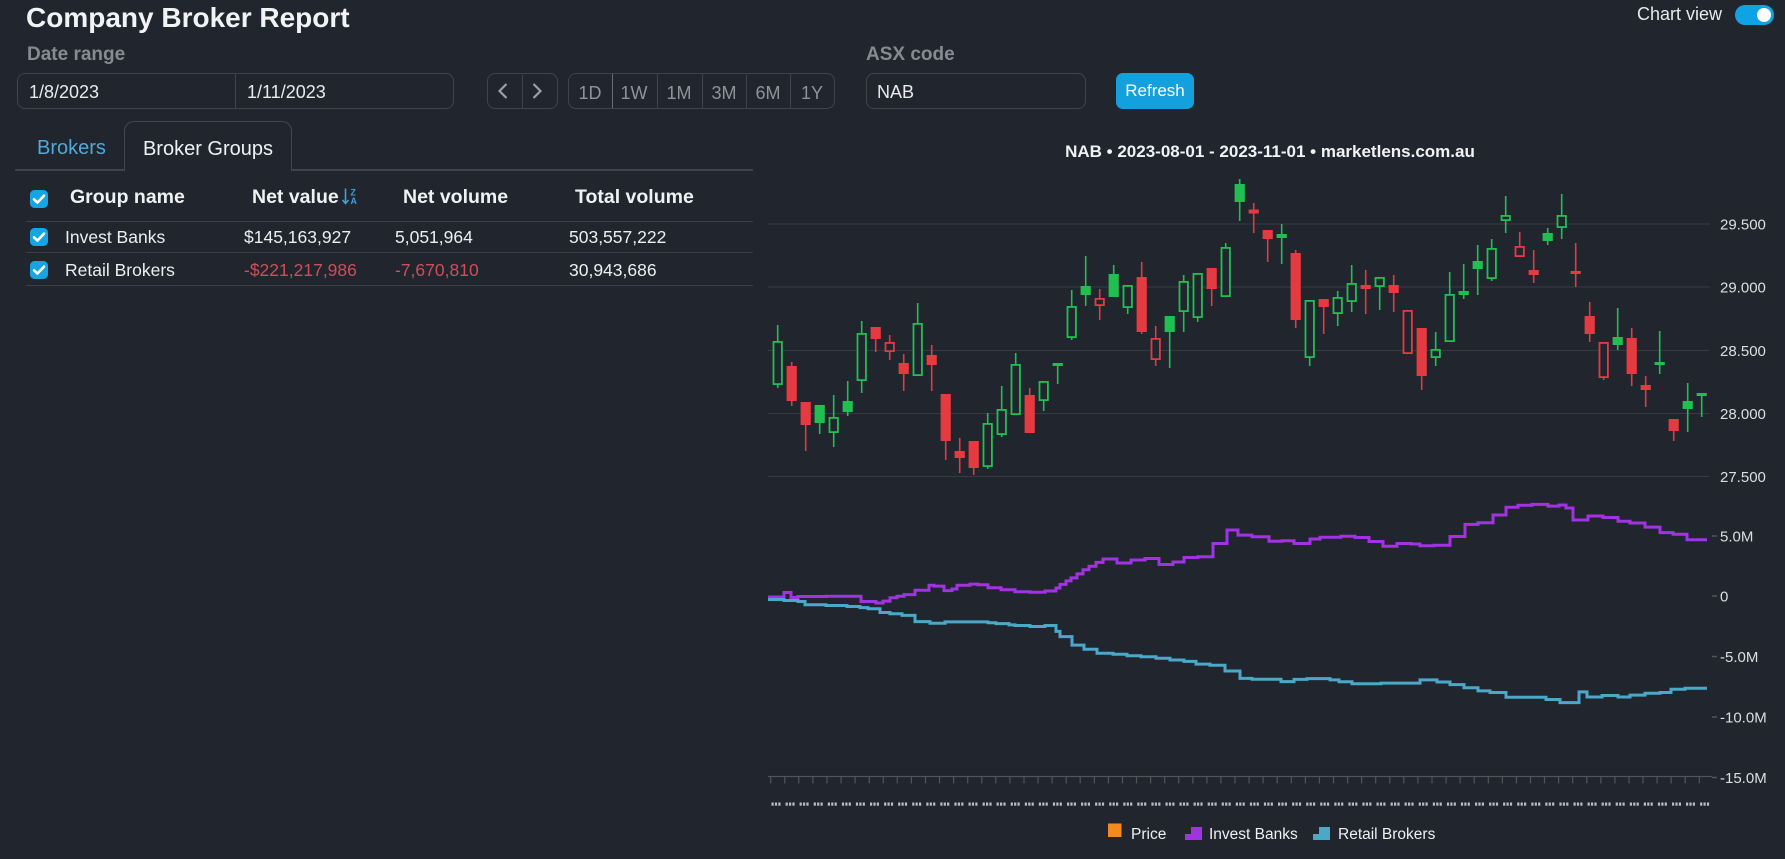 This screenshot has width=1785, height=859. What do you see at coordinates (1387, 834) in the screenshot?
I see `svg-text: Retail Brokers` at bounding box center [1387, 834].